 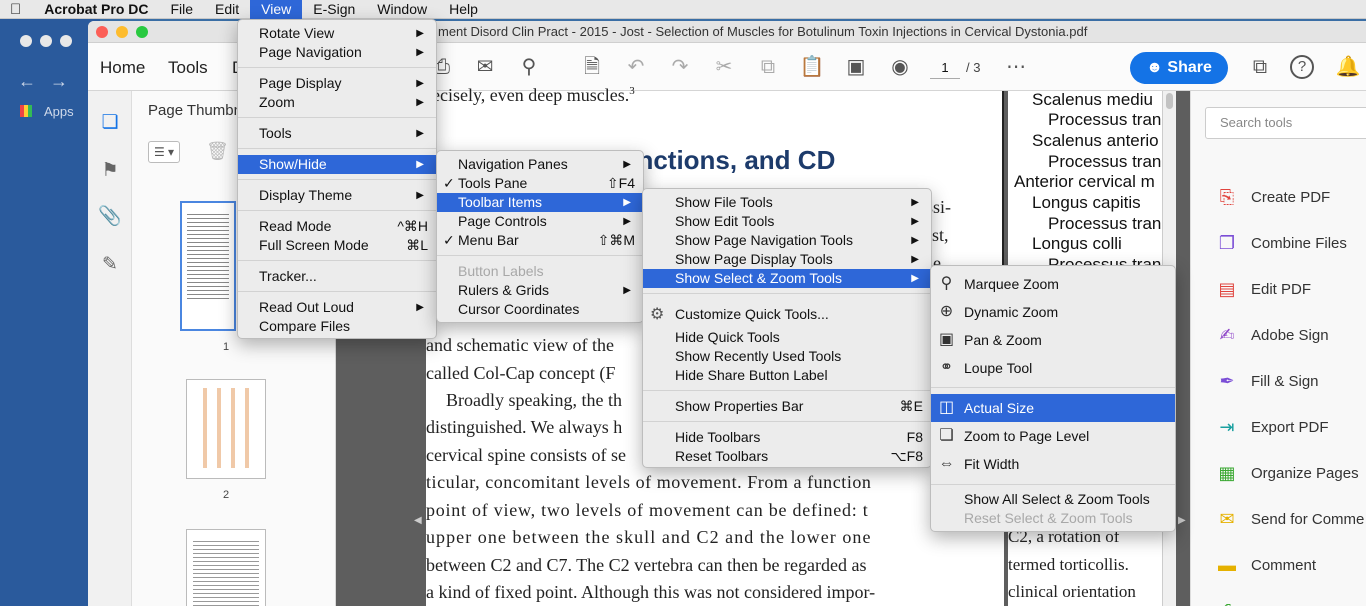 I want to click on apps-label: Apps, so click(x=59, y=111).